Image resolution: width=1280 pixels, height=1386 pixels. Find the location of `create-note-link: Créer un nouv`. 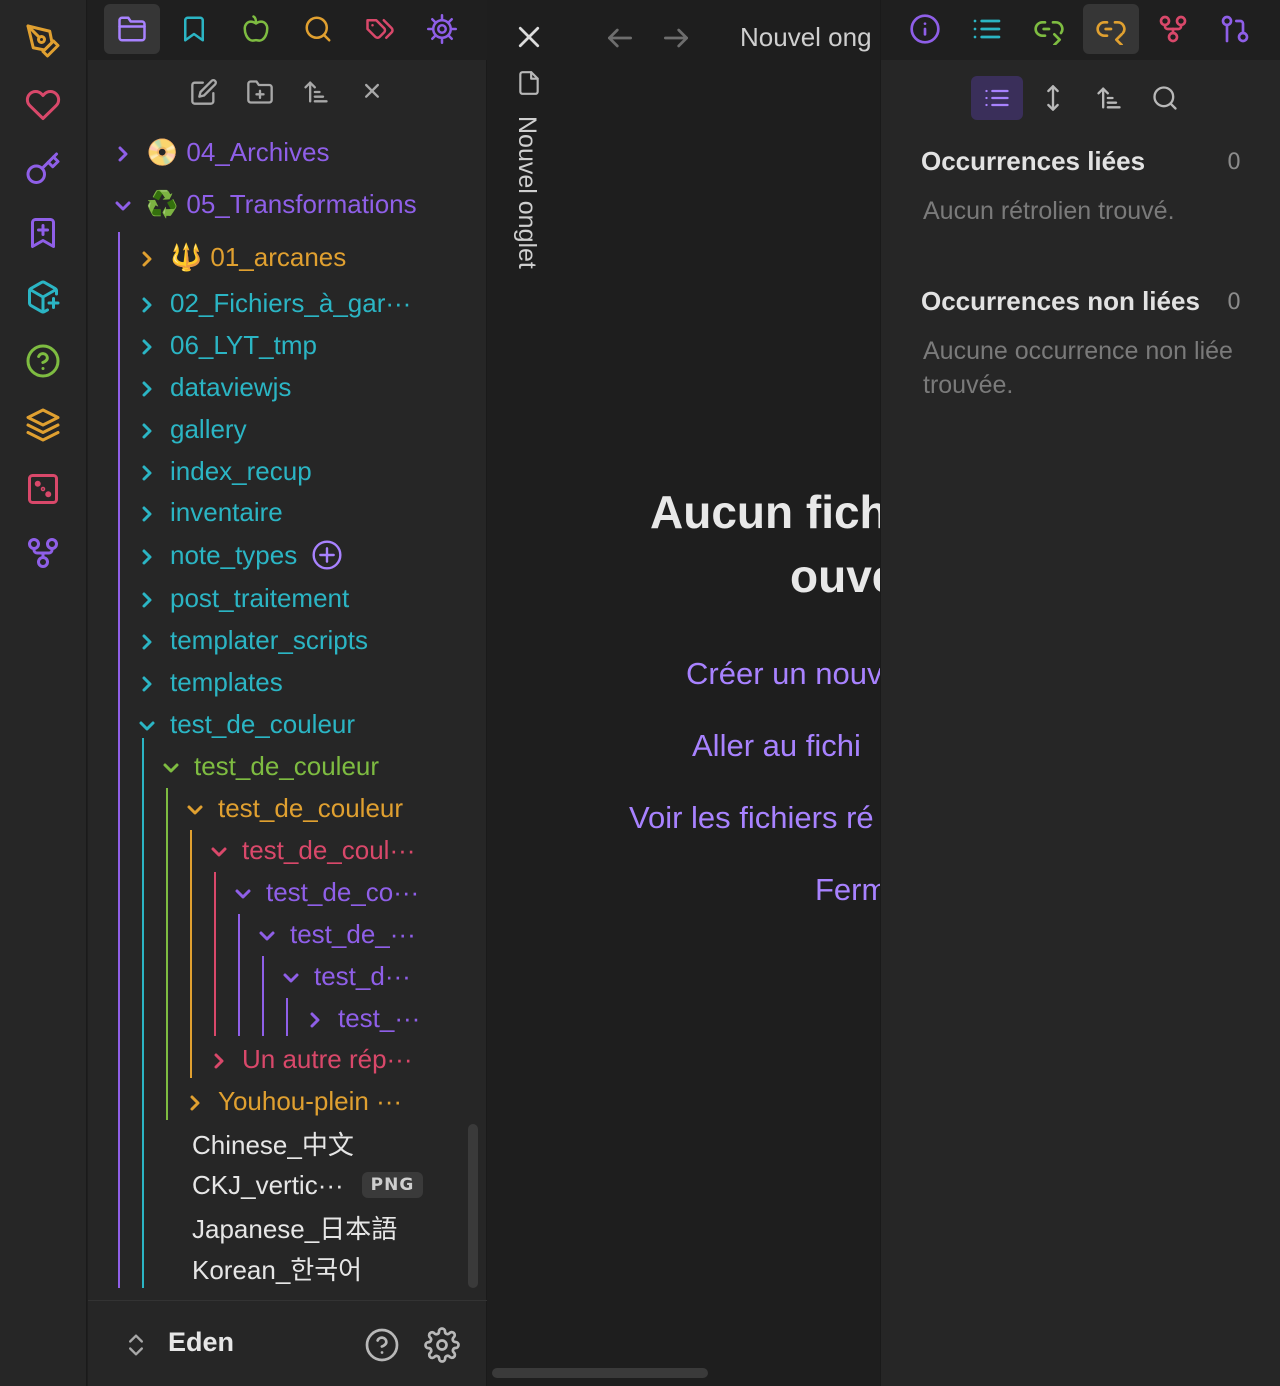

create-note-link: Créer un nouv is located at coordinates (783, 674).